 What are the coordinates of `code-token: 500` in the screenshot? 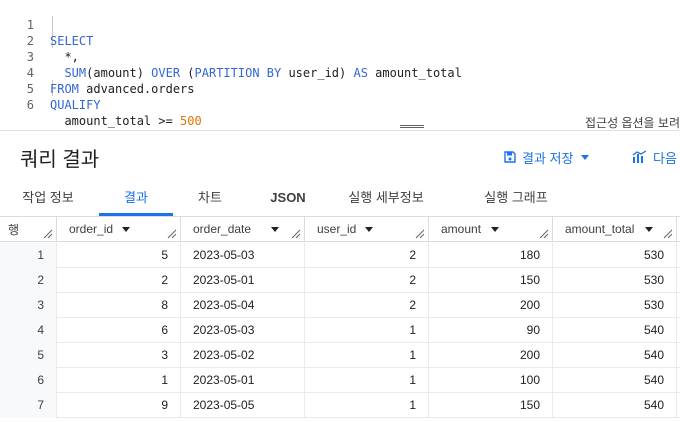 It's located at (191, 121).